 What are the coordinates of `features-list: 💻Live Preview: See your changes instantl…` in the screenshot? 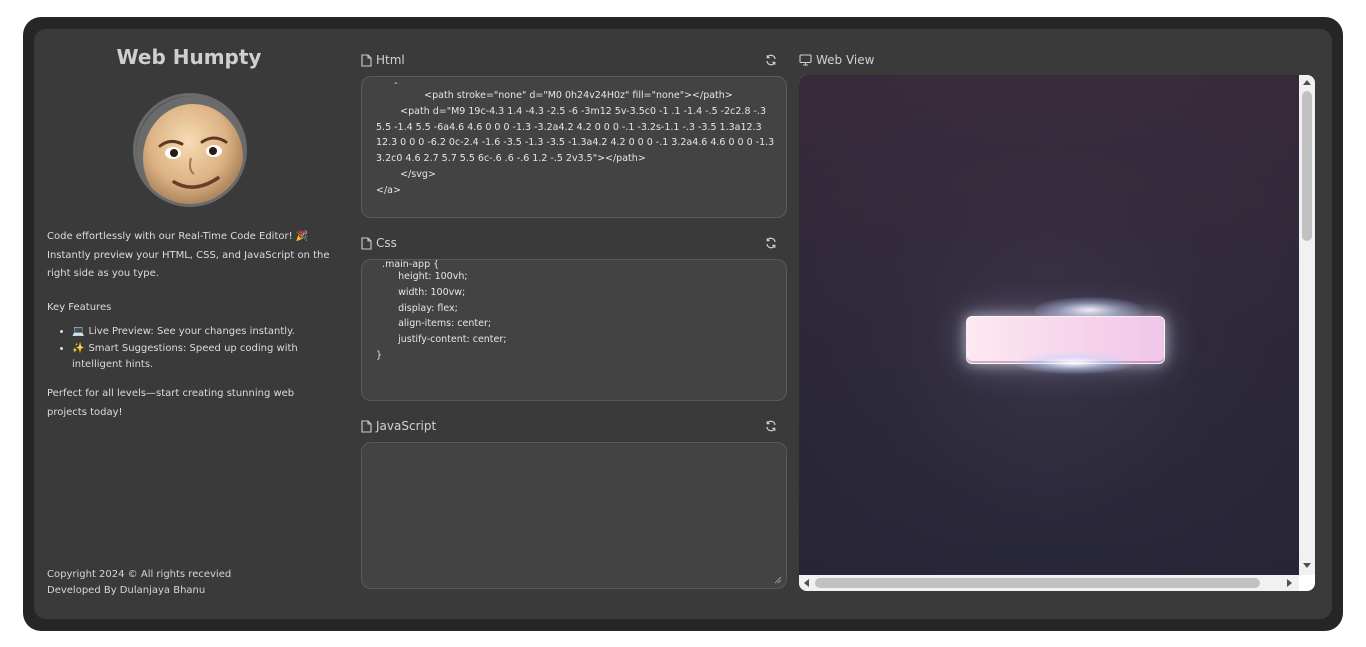 It's located at (199, 349).